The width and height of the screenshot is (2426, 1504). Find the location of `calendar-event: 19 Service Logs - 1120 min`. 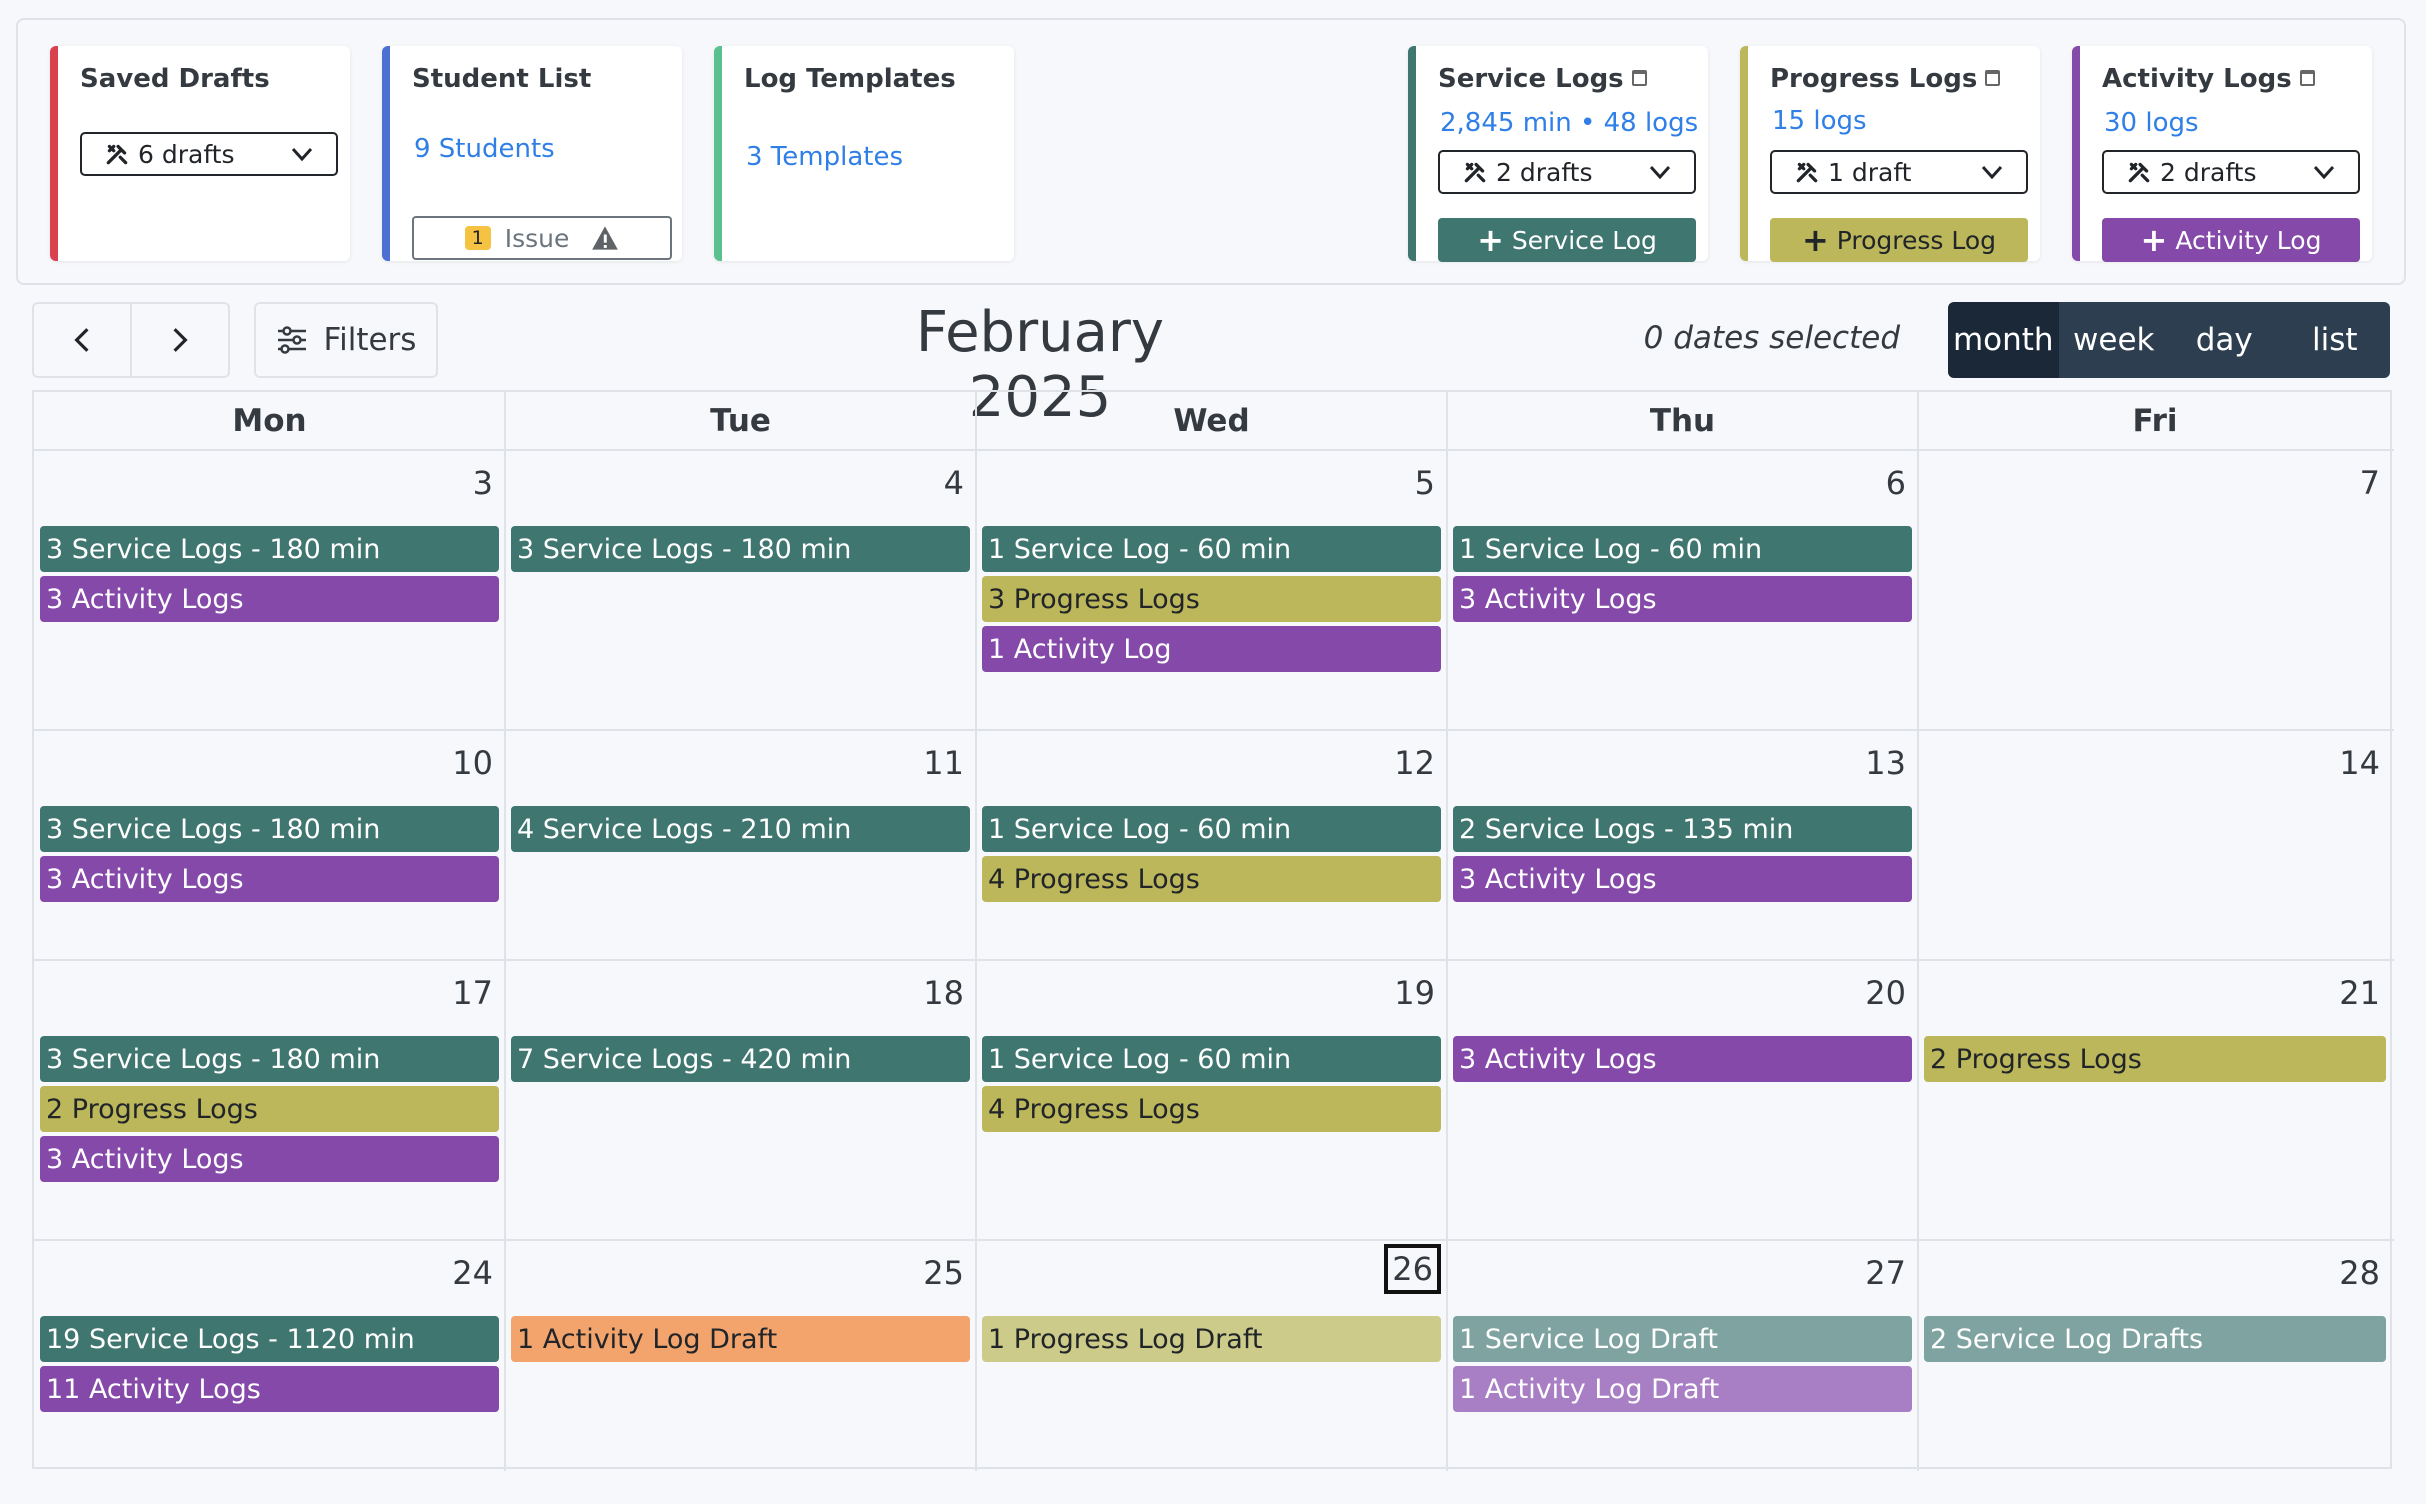

calendar-event: 19 Service Logs - 1120 min is located at coordinates (269, 1339).